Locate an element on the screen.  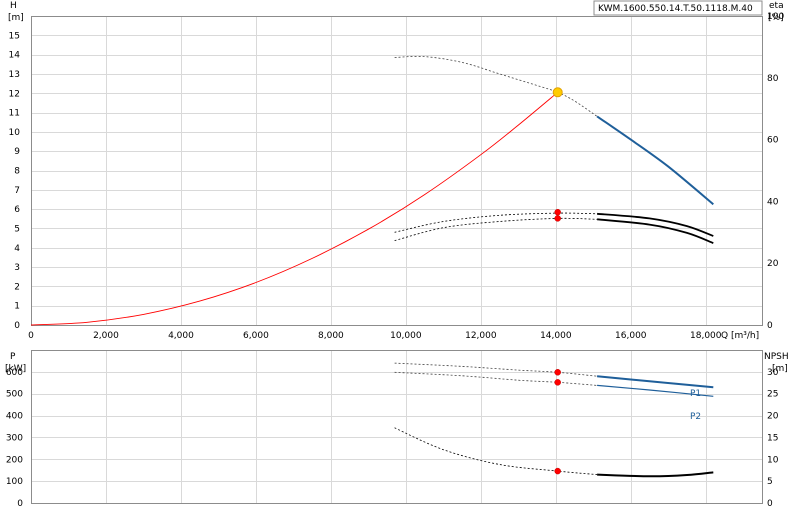
top-y-right-unit: [%] is located at coordinates (776, 18).